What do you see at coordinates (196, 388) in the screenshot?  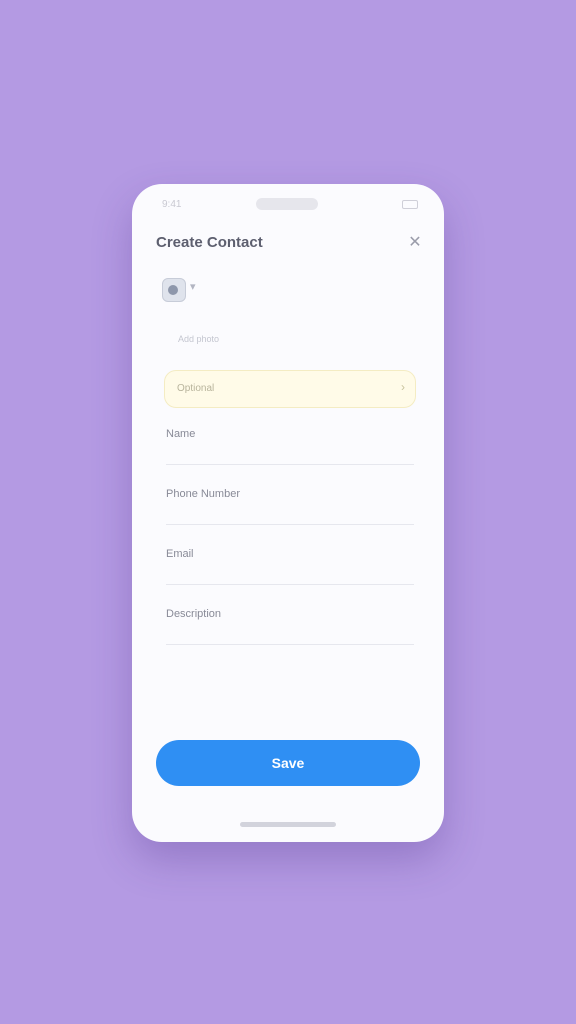 I see `optional-selector-label: Optional` at bounding box center [196, 388].